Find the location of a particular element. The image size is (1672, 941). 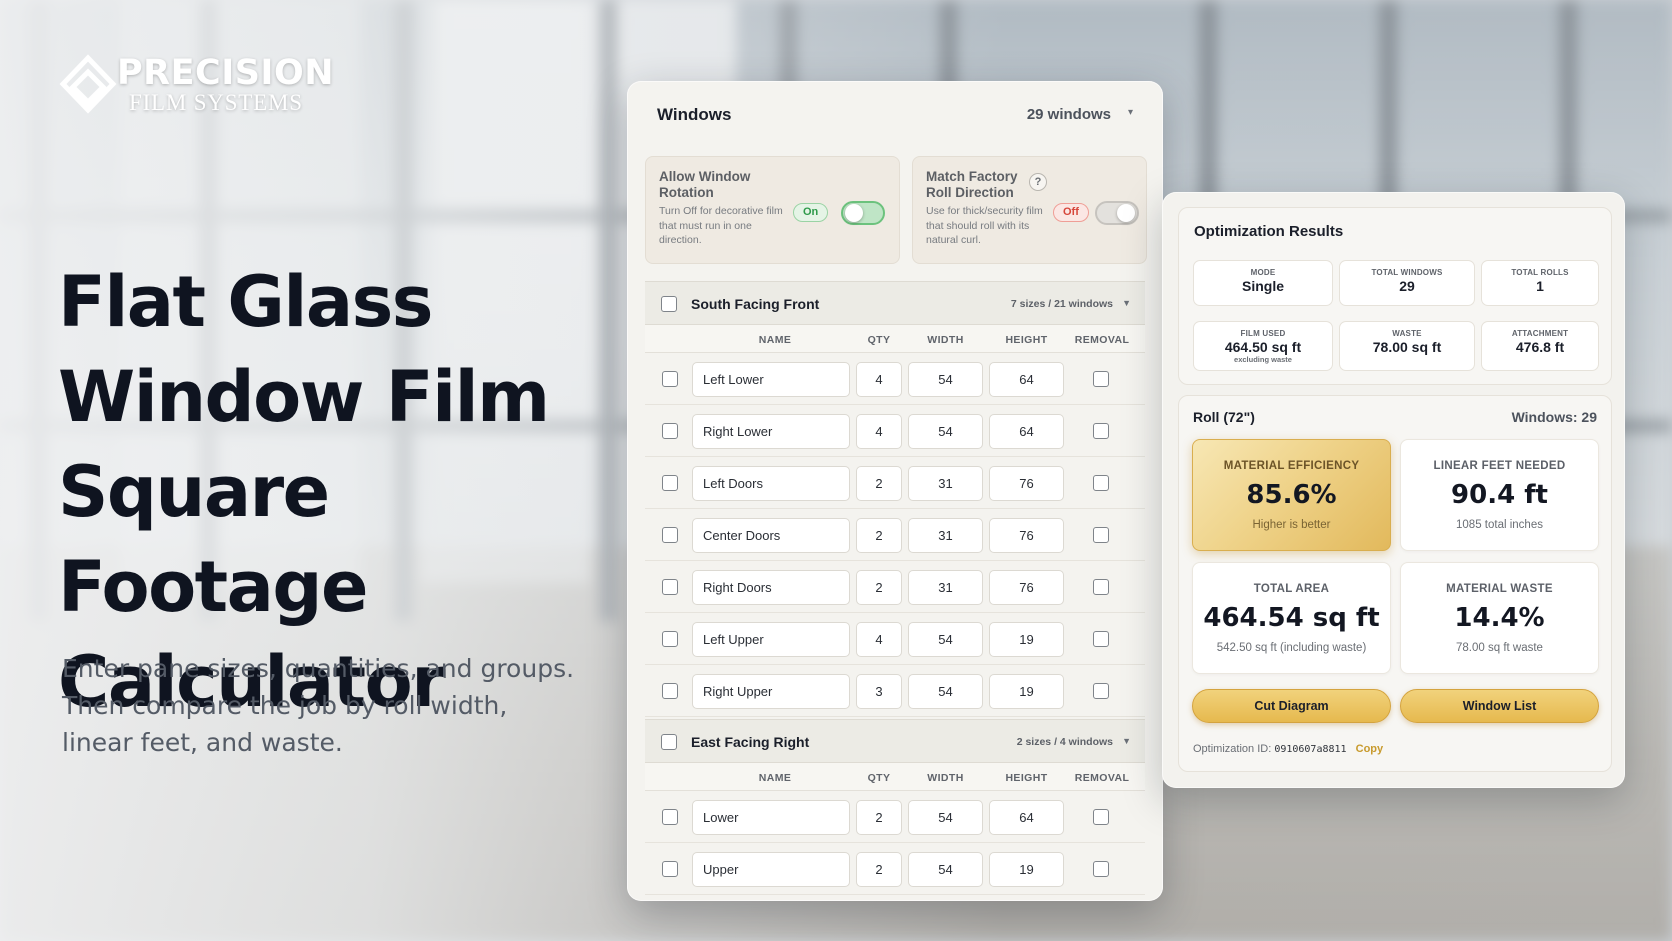

caret-down-icon: ▾ is located at coordinates (1130, 112).